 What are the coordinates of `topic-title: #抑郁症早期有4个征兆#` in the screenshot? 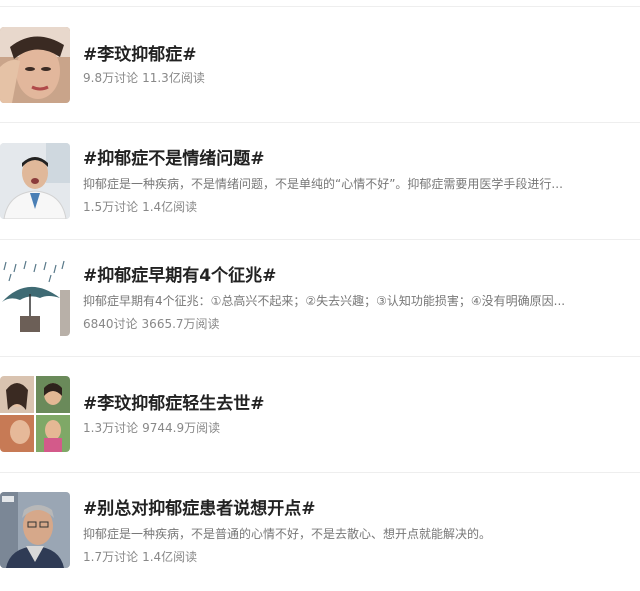 It's located at (179, 273).